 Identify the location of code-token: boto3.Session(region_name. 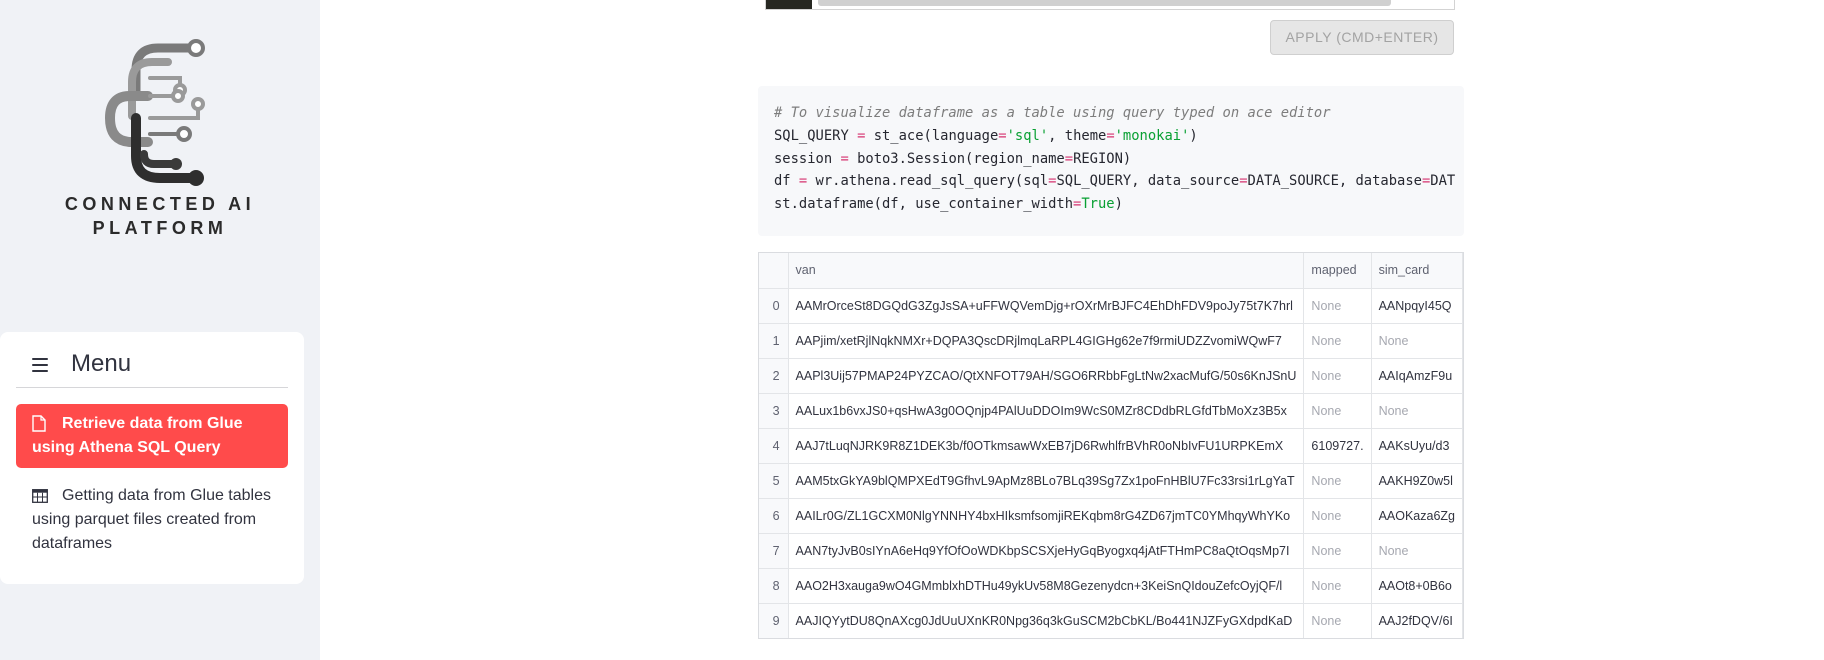
(961, 158).